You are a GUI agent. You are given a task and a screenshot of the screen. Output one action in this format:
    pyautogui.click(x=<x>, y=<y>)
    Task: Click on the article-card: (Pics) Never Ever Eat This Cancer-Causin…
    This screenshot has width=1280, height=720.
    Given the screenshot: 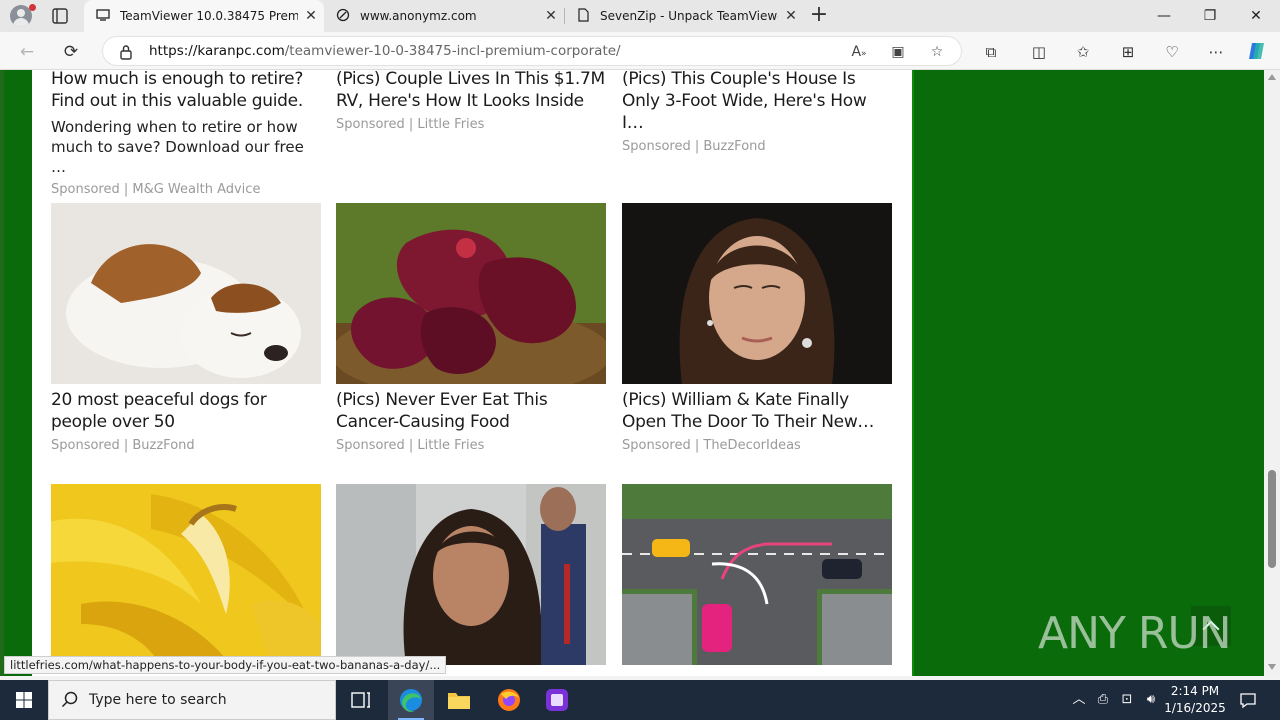 What is the action you would take?
    pyautogui.click(x=471, y=333)
    